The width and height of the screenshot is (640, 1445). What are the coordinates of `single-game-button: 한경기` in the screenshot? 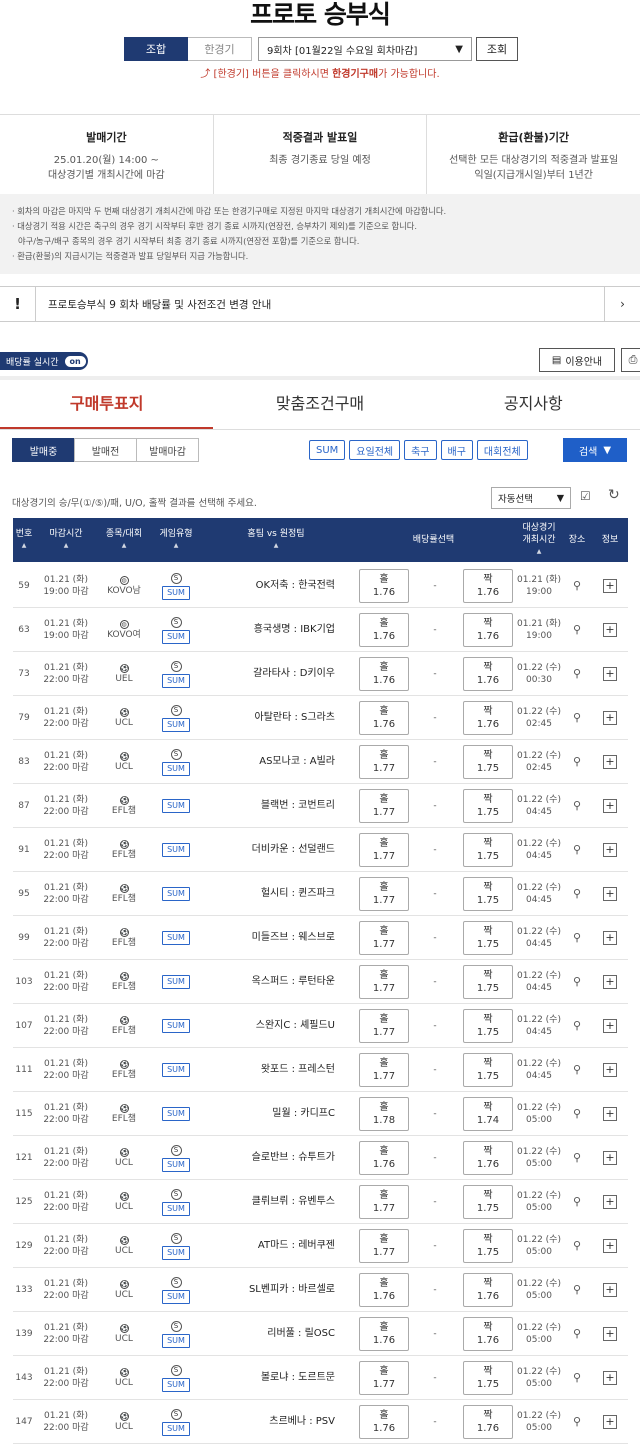 It's located at (220, 49).